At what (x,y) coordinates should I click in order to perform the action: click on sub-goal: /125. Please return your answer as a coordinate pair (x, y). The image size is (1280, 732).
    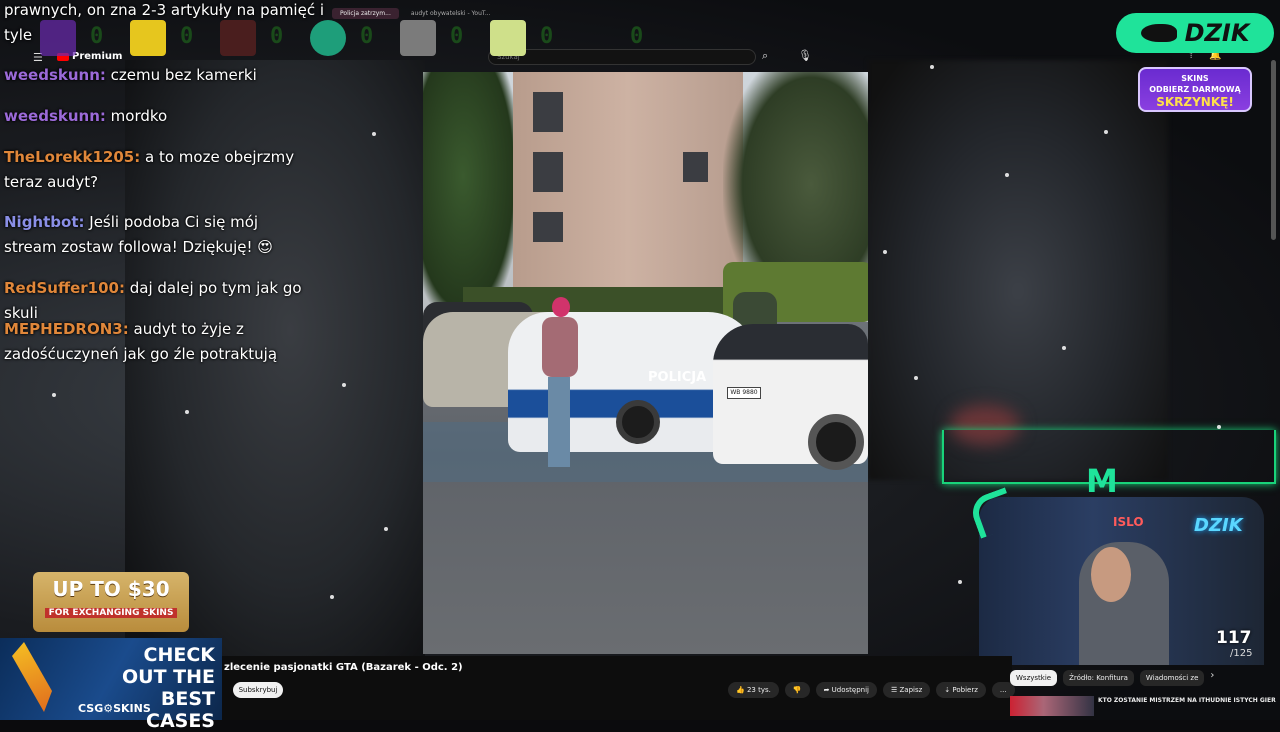
    Looking at the image, I should click on (1241, 653).